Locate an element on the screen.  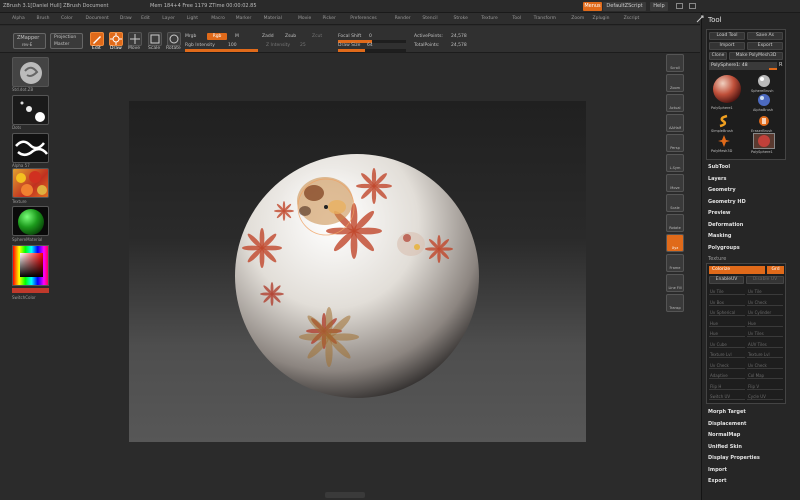
eraser-brush-icon is located at coordinates (764, 121).